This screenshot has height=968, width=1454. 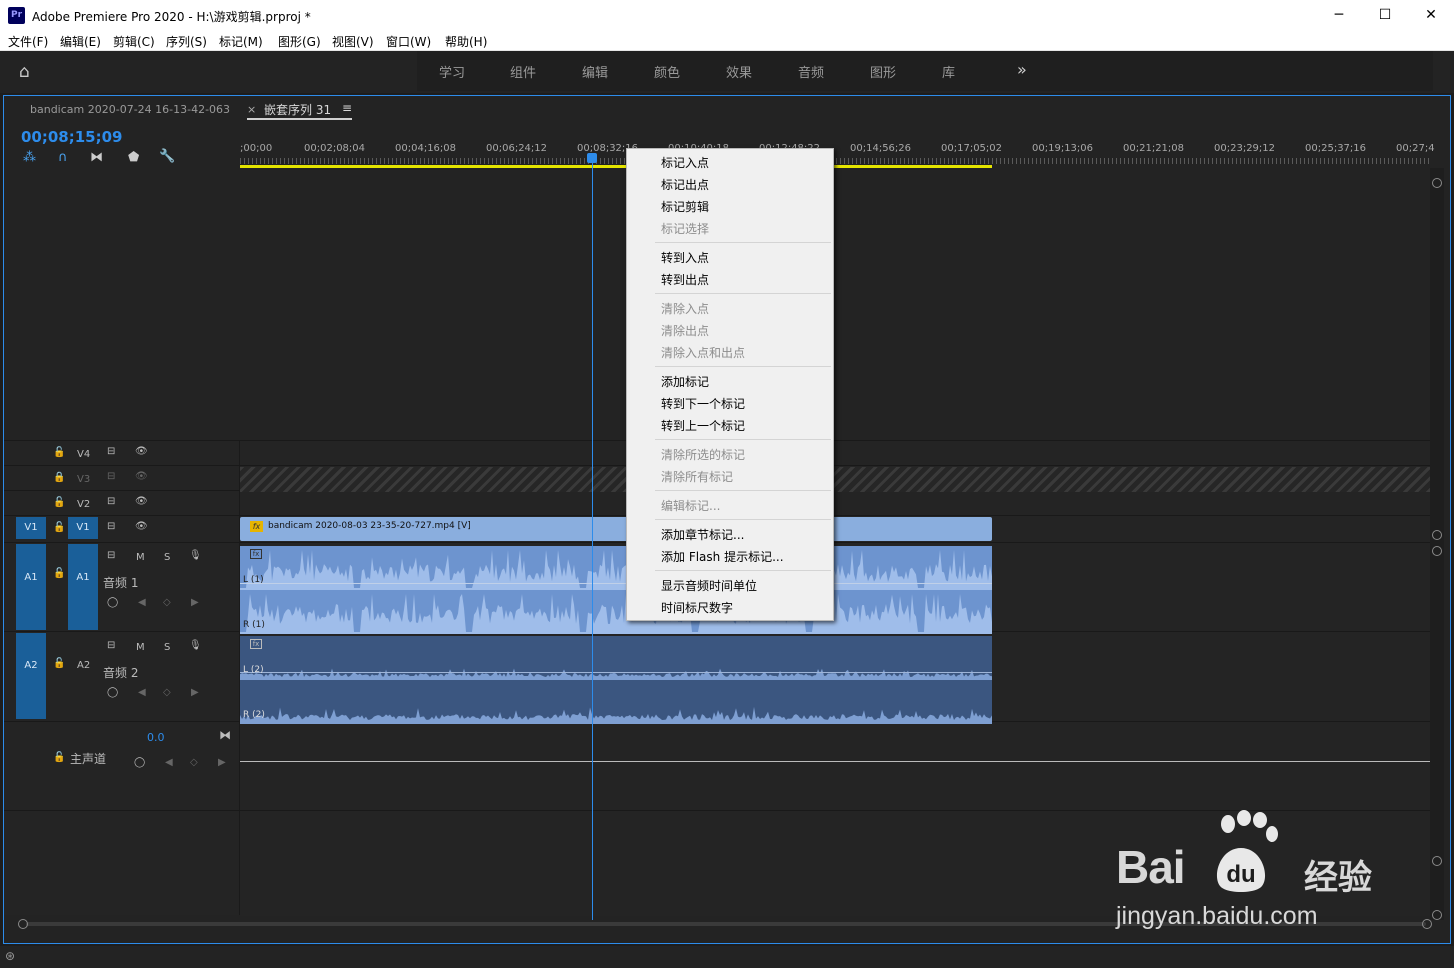 I want to click on source-patch-a1: A1, so click(x=31, y=587).